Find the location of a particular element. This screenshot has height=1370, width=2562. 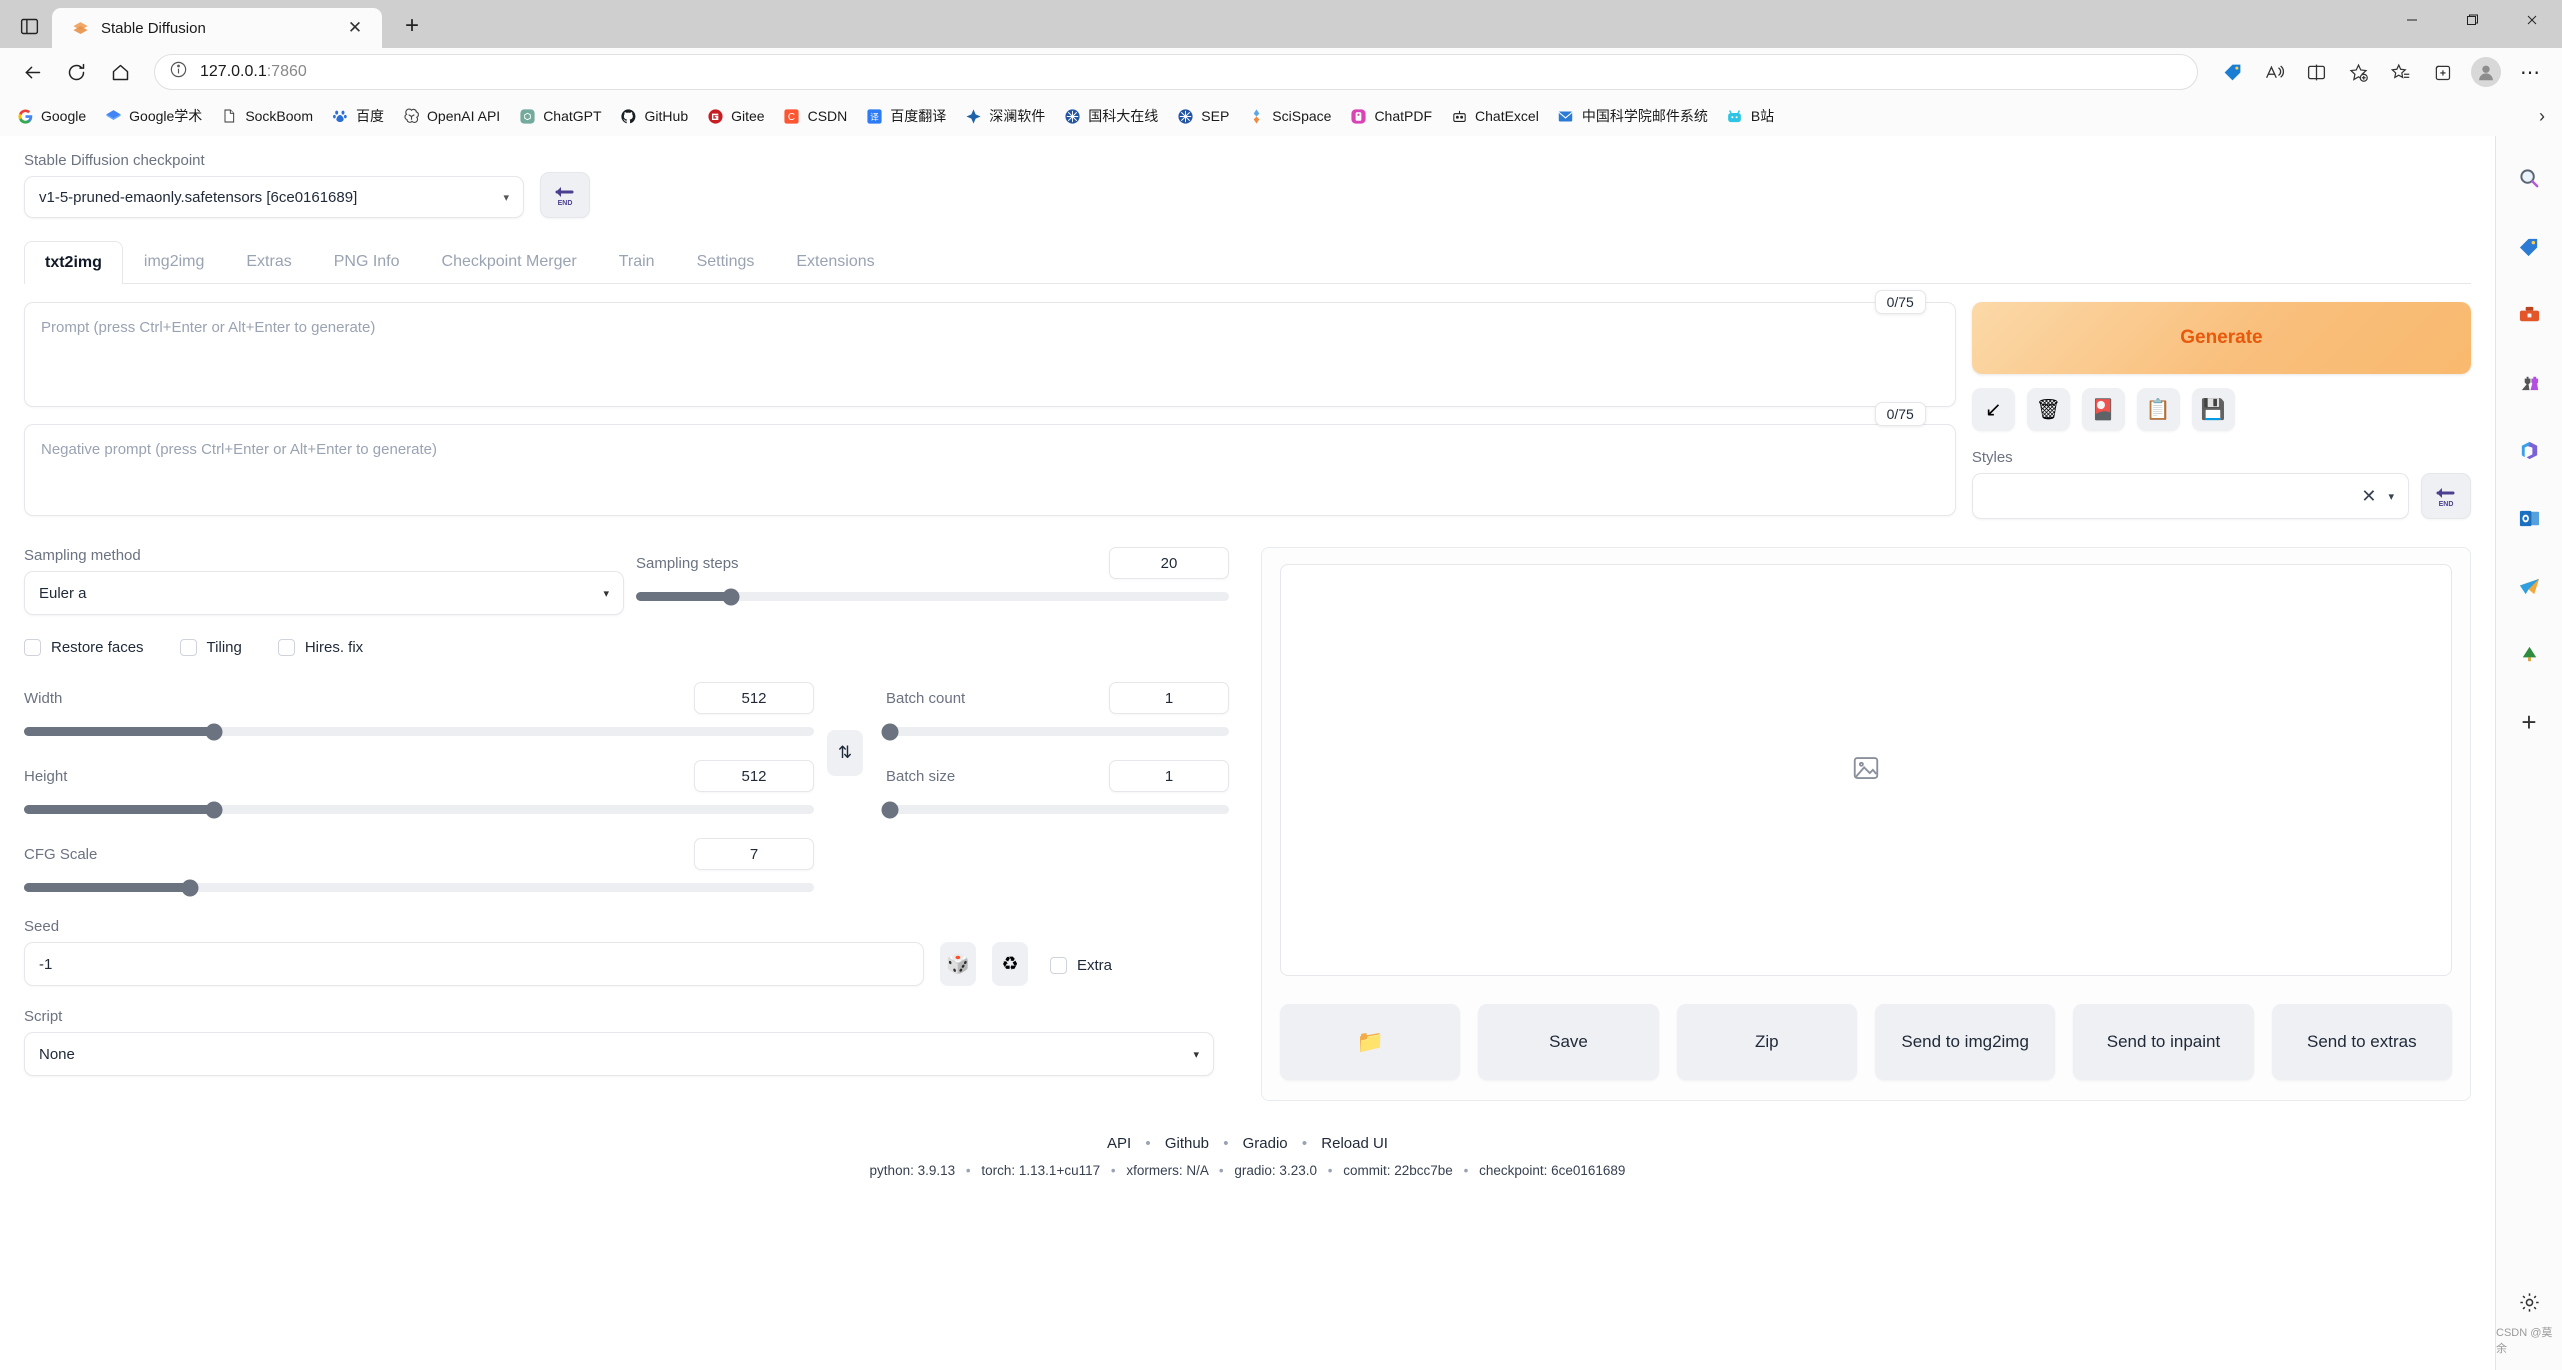

bookmark-bilibili: B站 is located at coordinates (1750, 116).